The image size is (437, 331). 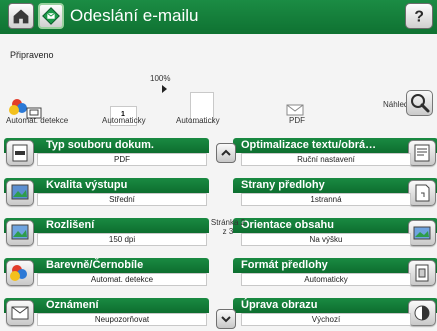 What do you see at coordinates (72, 305) in the screenshot?
I see `option-title: Oznámení` at bounding box center [72, 305].